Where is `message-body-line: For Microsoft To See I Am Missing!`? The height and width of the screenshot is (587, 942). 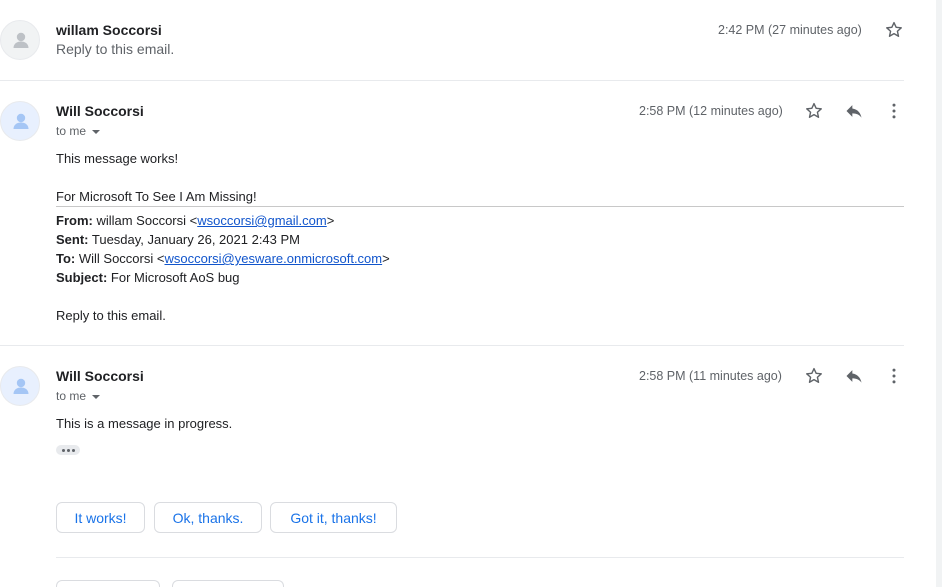 message-body-line: For Microsoft To See I Am Missing! is located at coordinates (156, 196).